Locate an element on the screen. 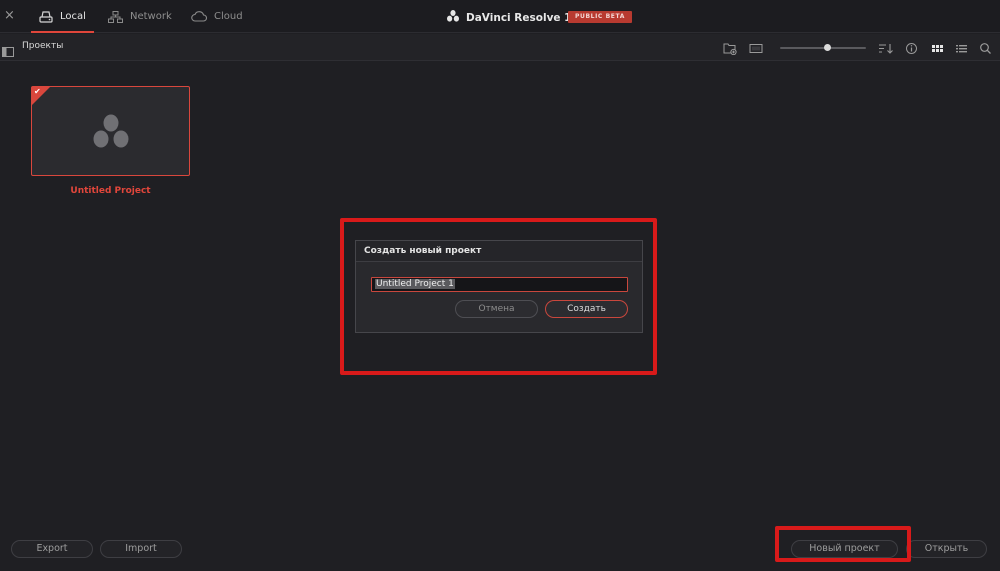  tab-cloud: Cloud is located at coordinates (217, 16).